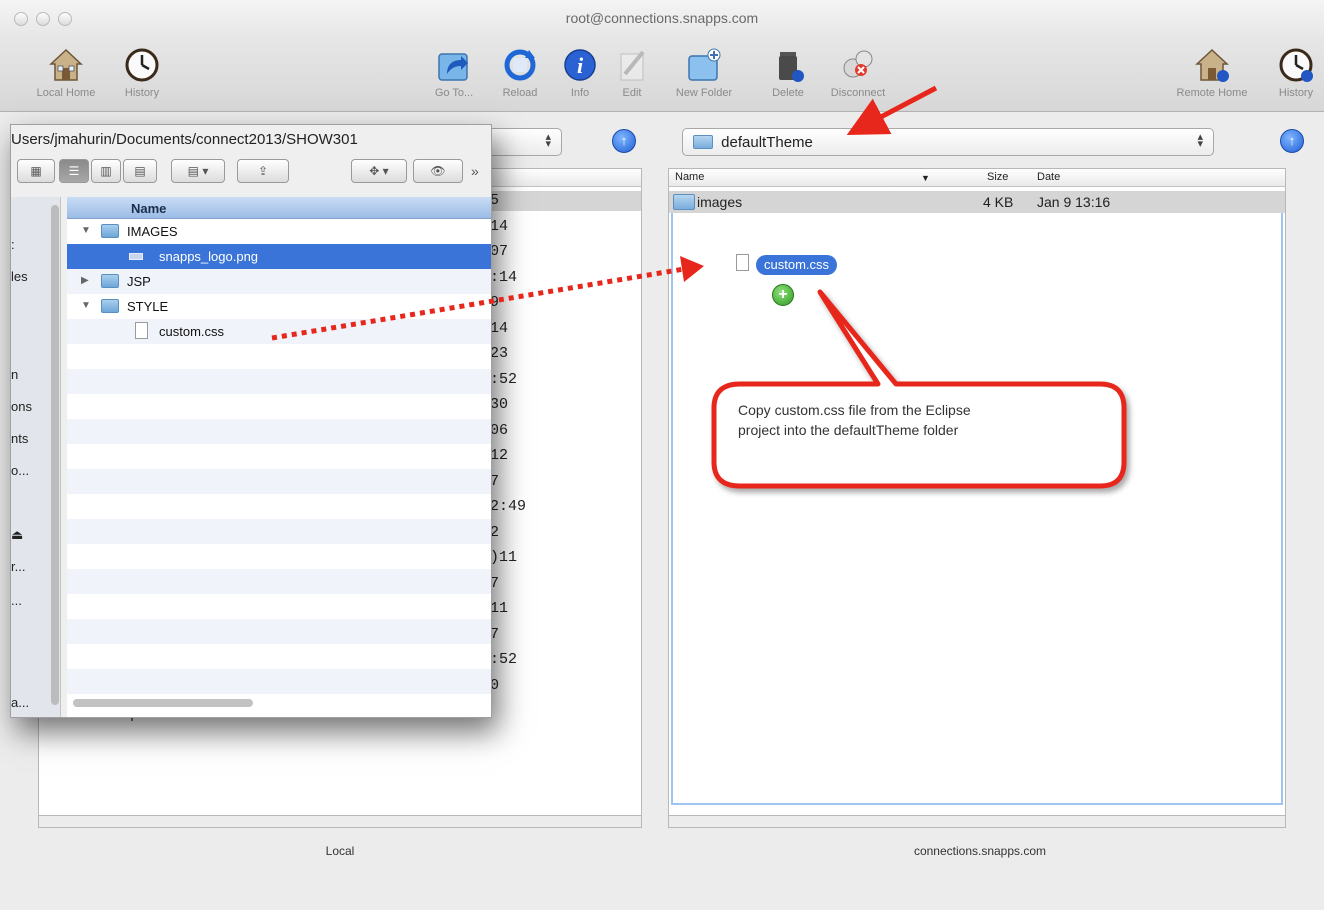 The height and width of the screenshot is (910, 1324). Describe the element at coordinates (692, 269) in the screenshot. I see `drag-arrowhead-icon` at that location.